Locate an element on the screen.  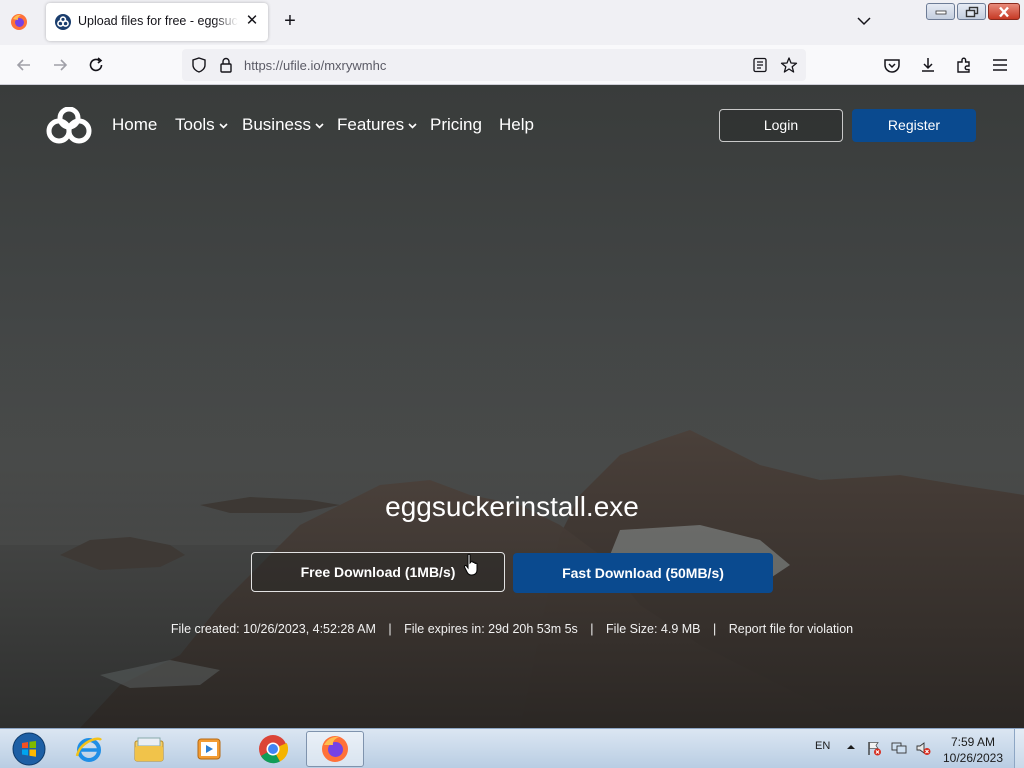
window-close-button is located at coordinates (1004, 11).